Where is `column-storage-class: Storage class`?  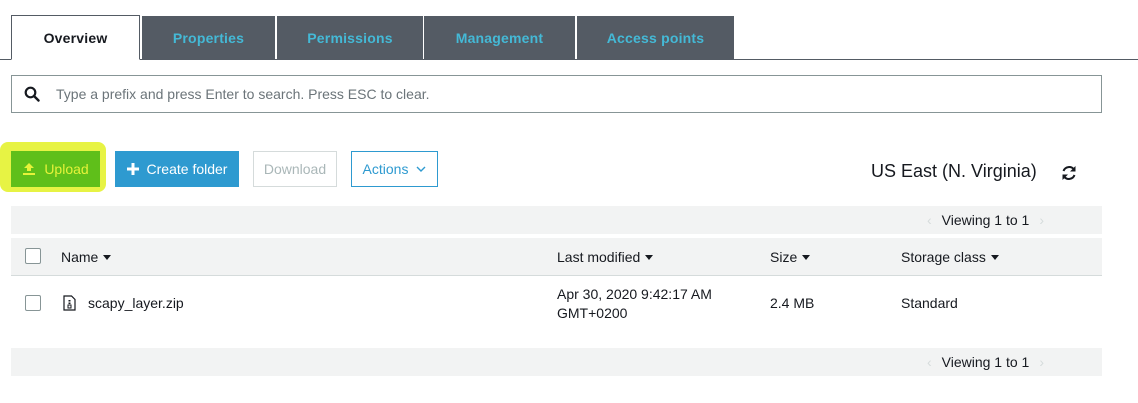 column-storage-class: Storage class is located at coordinates (950, 257).